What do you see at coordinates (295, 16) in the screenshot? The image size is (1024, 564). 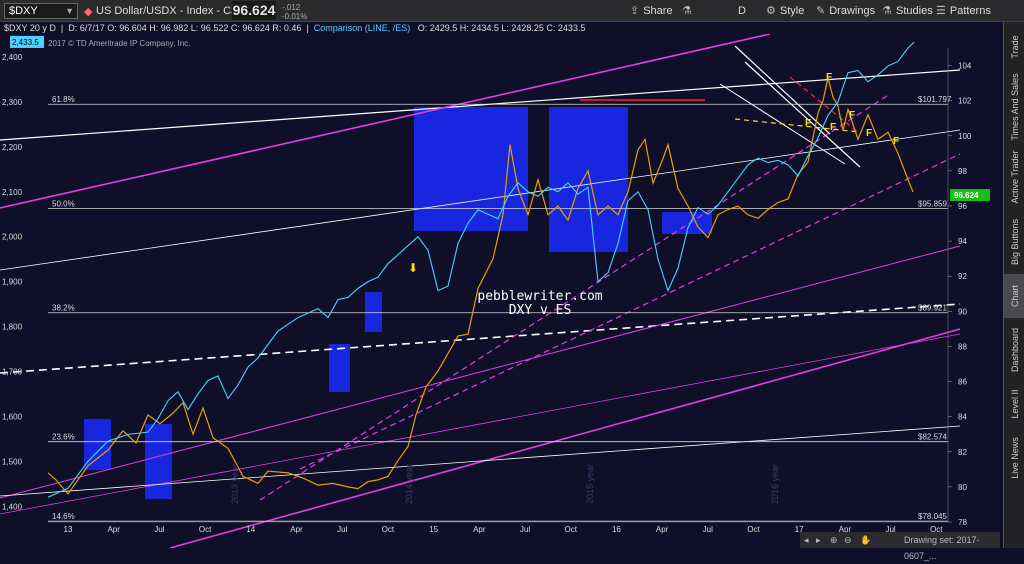 I see `price-change-pct: -0.01%` at bounding box center [295, 16].